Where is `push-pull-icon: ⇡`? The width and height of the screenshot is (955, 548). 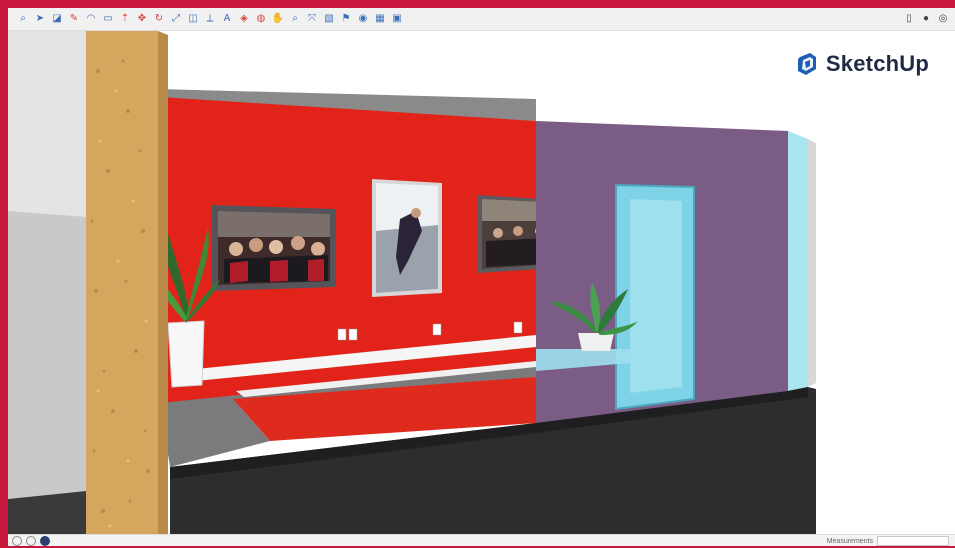
push-pull-icon: ⇡ is located at coordinates (125, 19).